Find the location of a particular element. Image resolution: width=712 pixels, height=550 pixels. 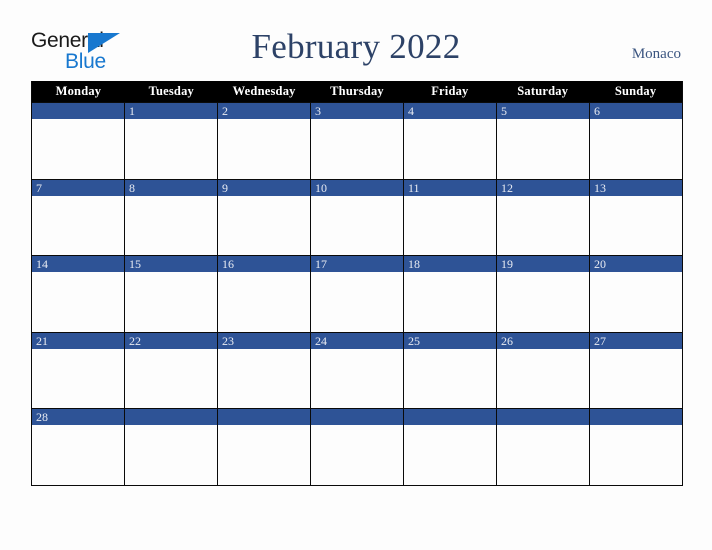

day-number: 9 is located at coordinates (225, 187).